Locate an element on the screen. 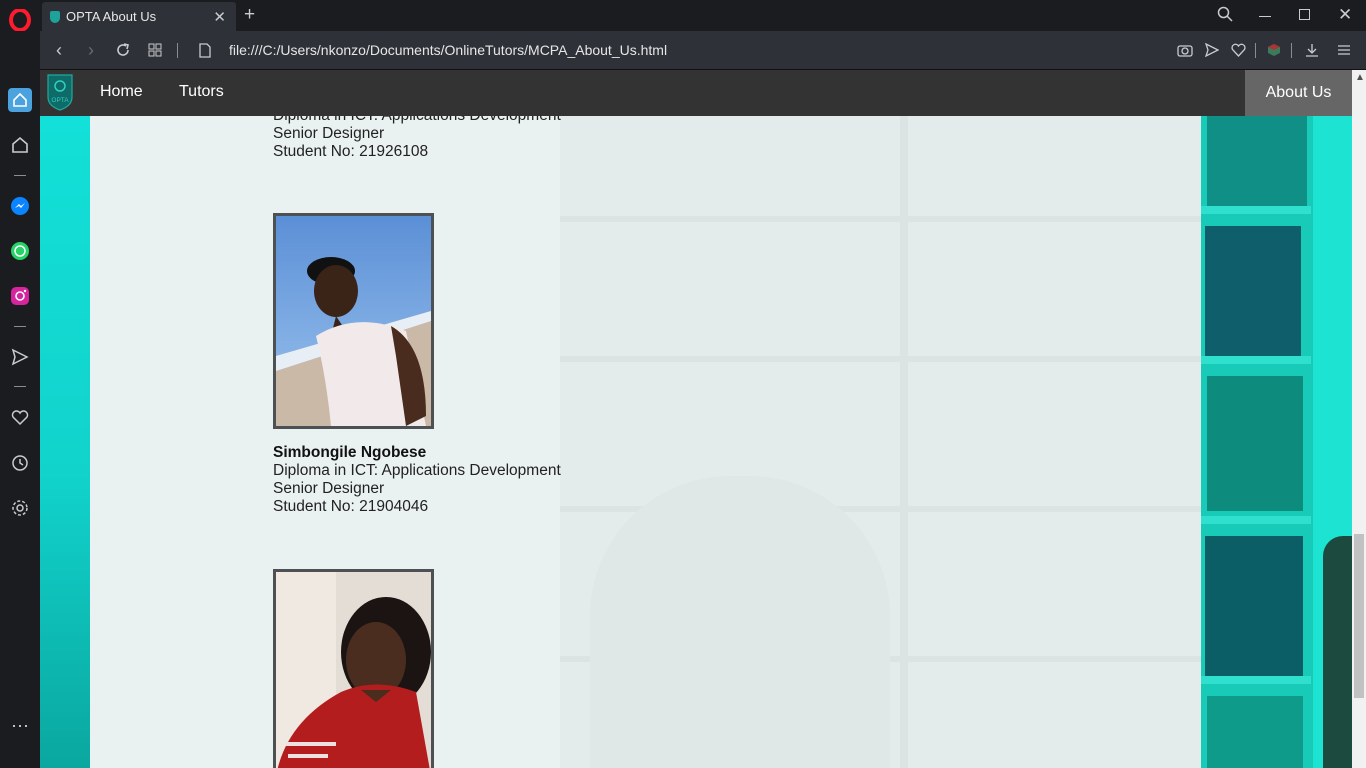  close-tab-icon: ✕ is located at coordinates (219, 17).